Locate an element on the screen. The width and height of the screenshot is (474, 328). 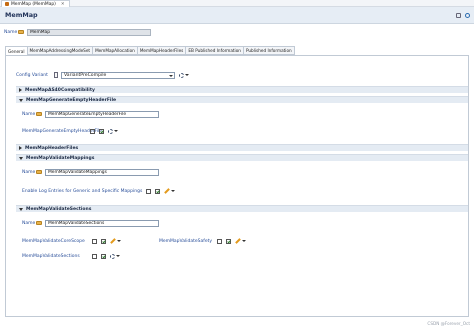
config-variant-label: Config Variant is located at coordinates (32, 75).